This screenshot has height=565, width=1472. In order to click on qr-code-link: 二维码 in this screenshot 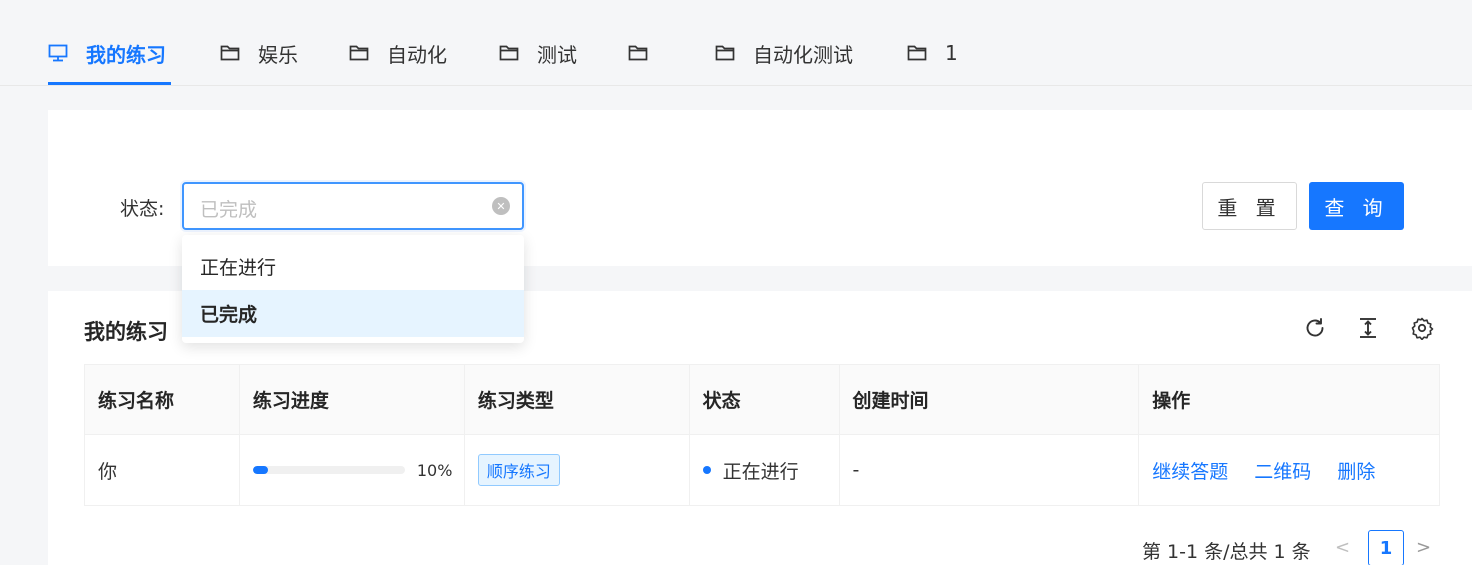, I will do `click(1282, 472)`.